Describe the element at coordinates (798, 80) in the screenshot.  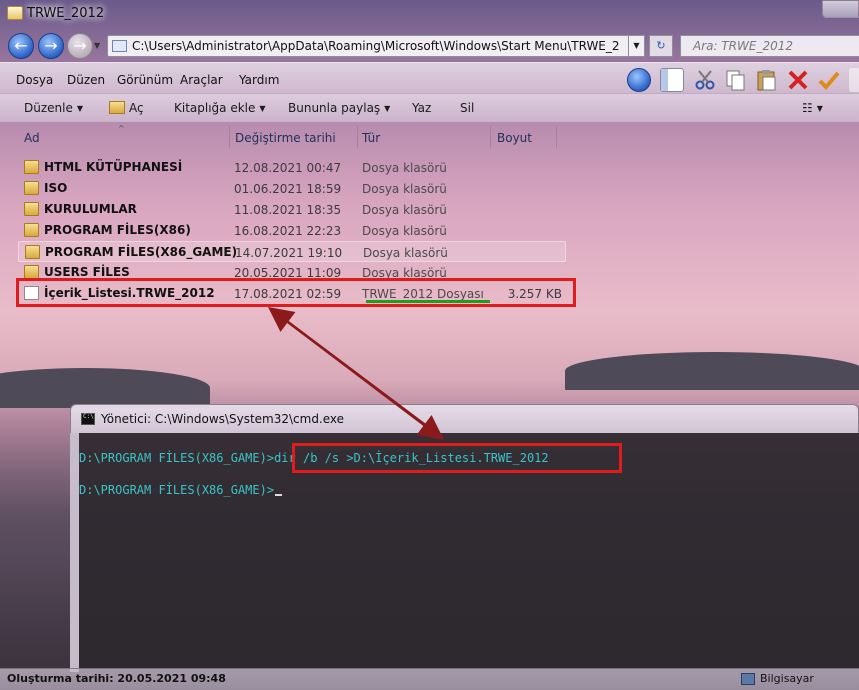
I see `delete-icon` at that location.